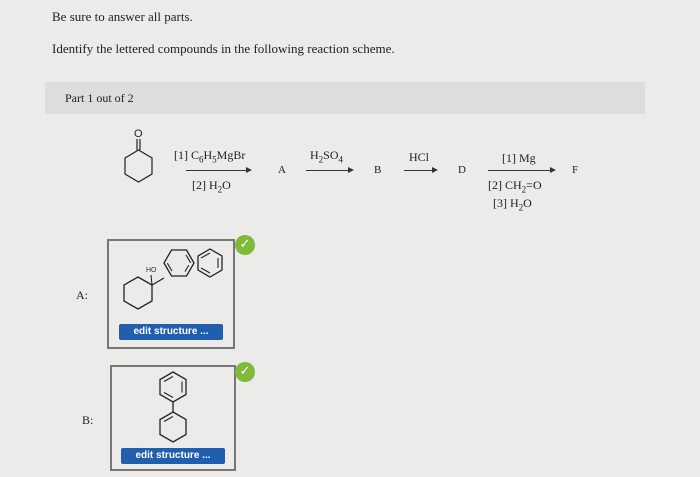 The image size is (700, 477). I want to click on answer-b-correct-check-icon: ✓, so click(245, 372).